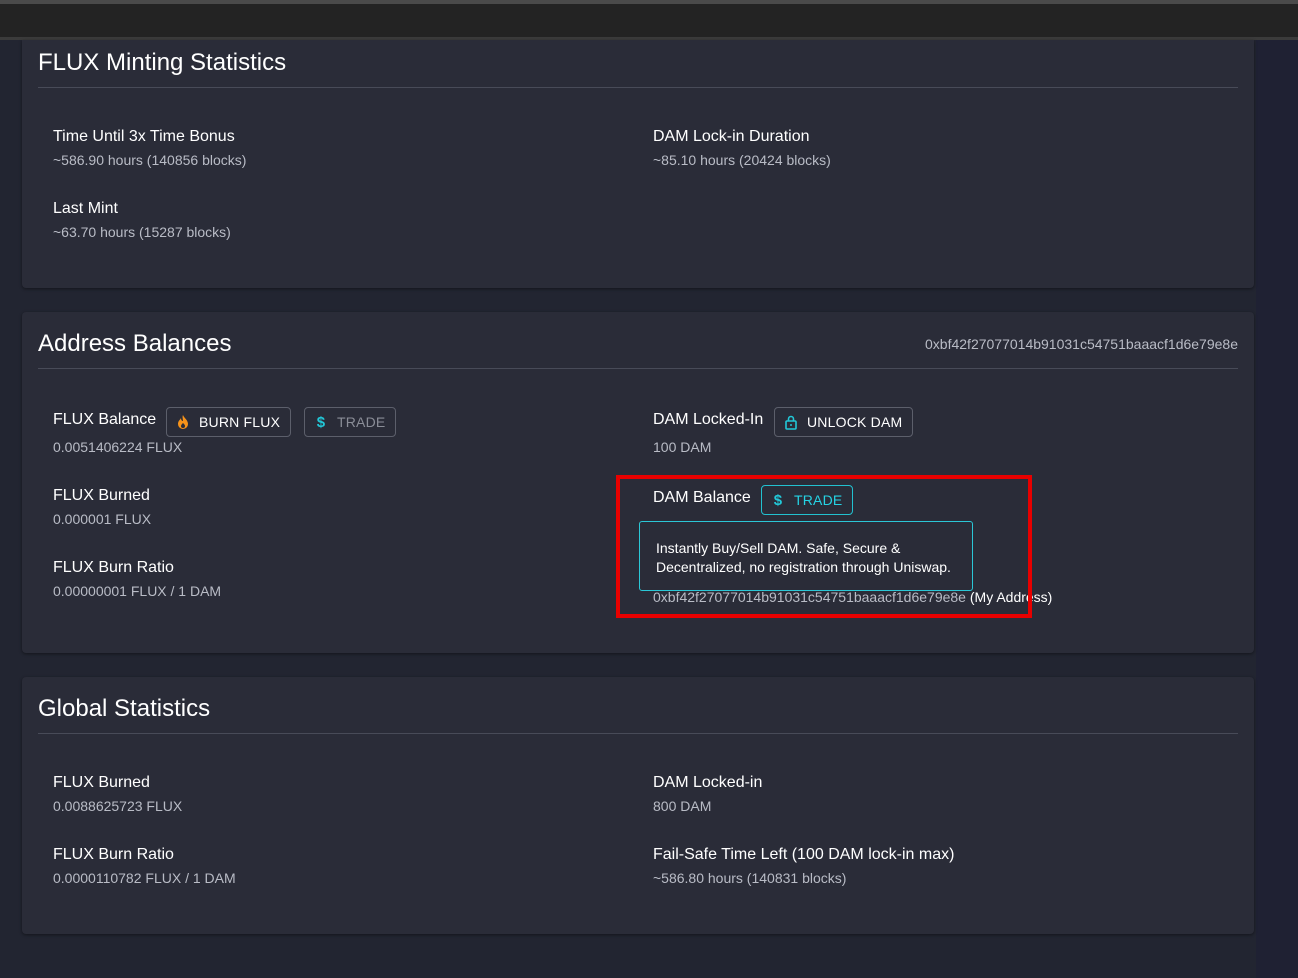 The width and height of the screenshot is (1298, 978). I want to click on burn-flux-button: BURN FLUX, so click(229, 422).